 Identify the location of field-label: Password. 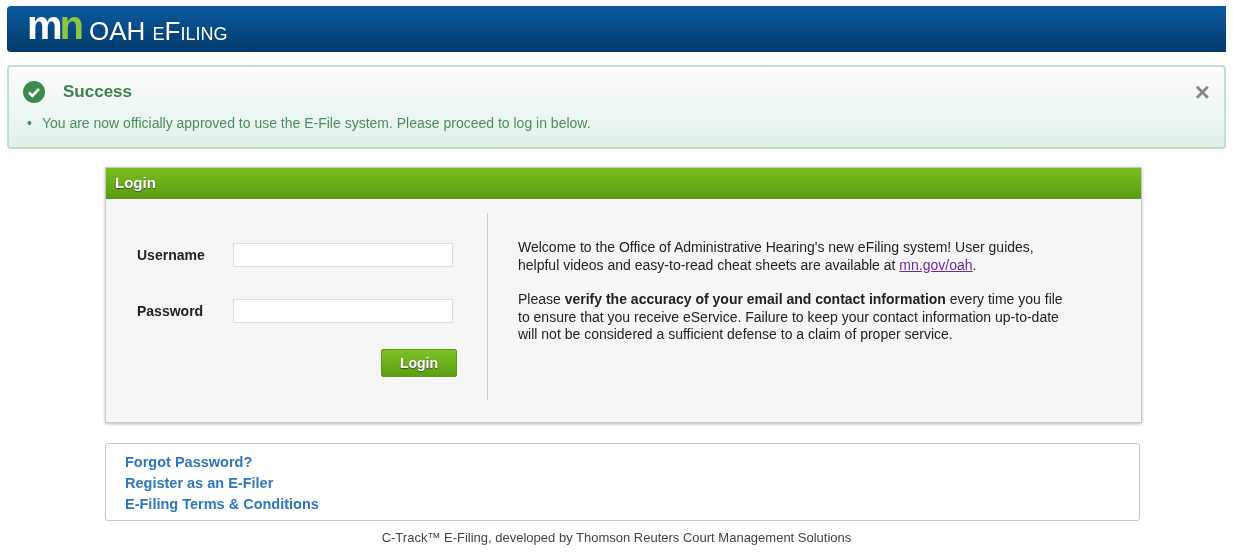
(171, 311).